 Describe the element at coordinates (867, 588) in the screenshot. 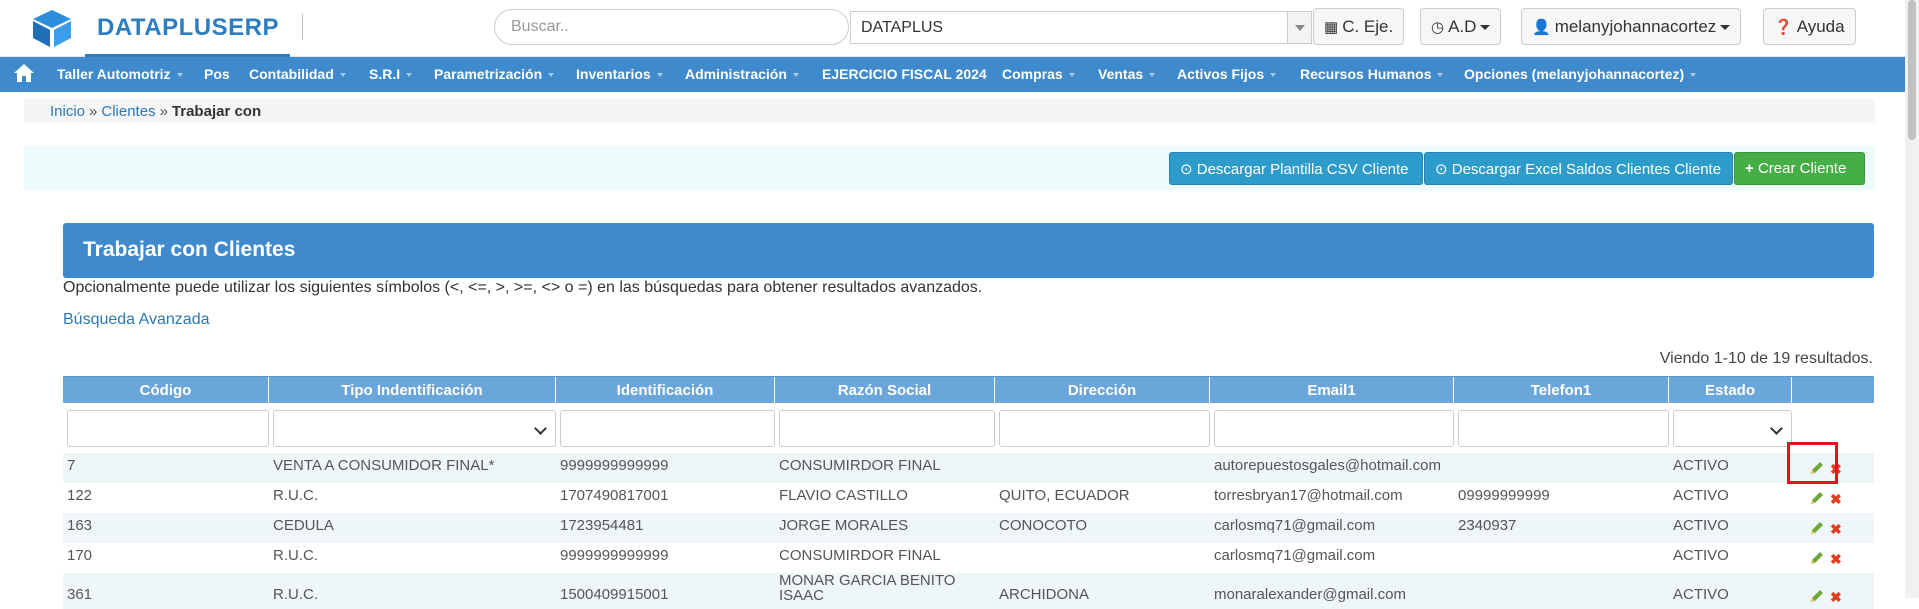

I see `cell-razon-social: MONAR GARCIA BENITO ISAAC` at that location.